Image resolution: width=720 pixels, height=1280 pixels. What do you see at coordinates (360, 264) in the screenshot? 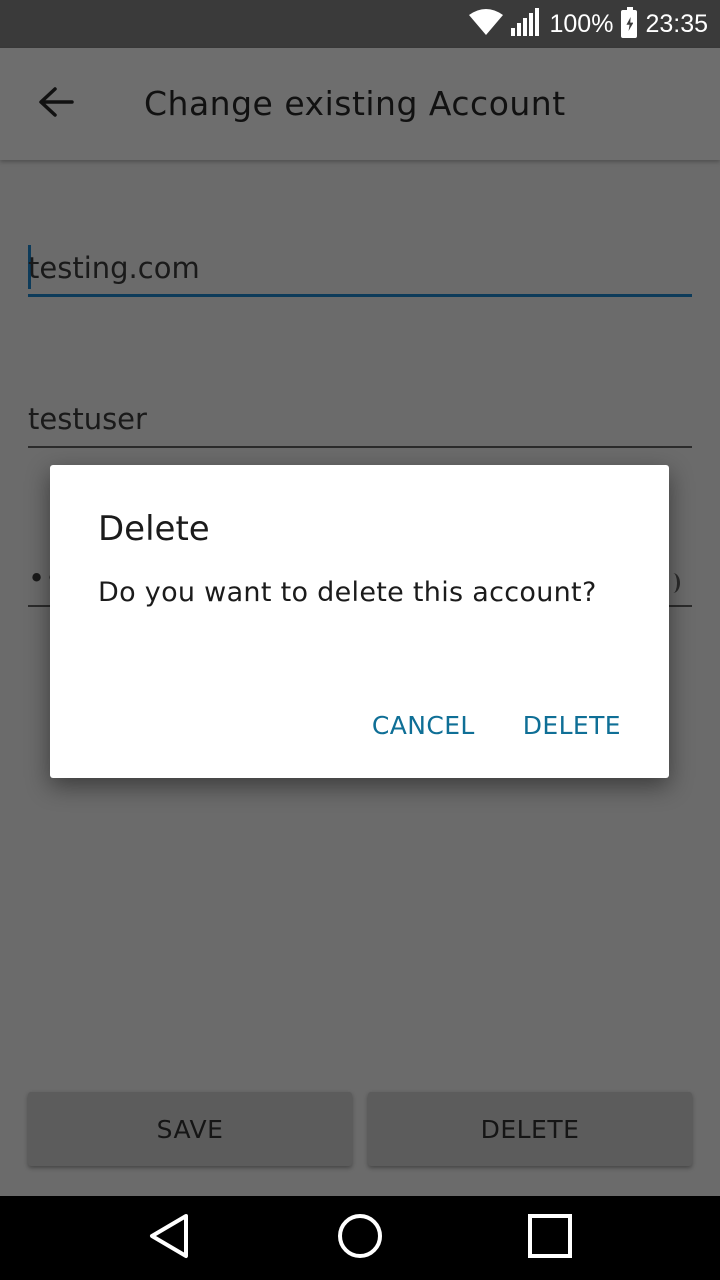
I see `server-field: testing.com` at bounding box center [360, 264].